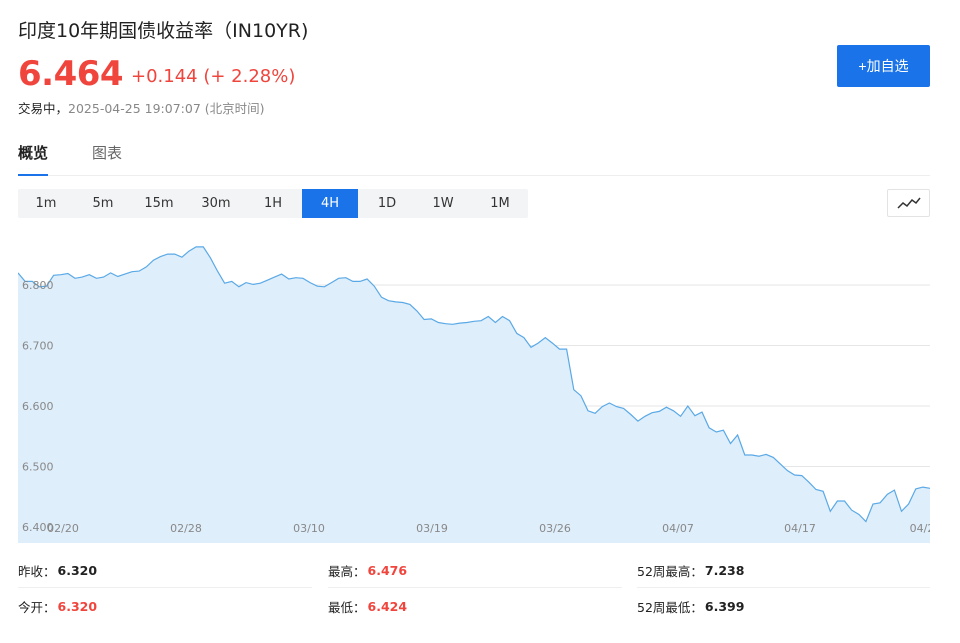  What do you see at coordinates (37, 571) in the screenshot?
I see `stat-label: 昨收：` at bounding box center [37, 571].